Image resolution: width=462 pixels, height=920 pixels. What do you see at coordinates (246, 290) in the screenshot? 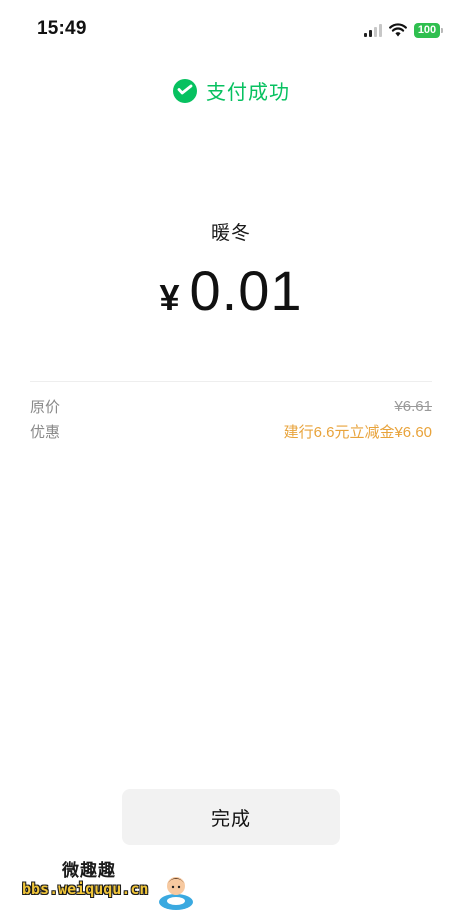
I see `amount-value: 0.01` at bounding box center [246, 290].